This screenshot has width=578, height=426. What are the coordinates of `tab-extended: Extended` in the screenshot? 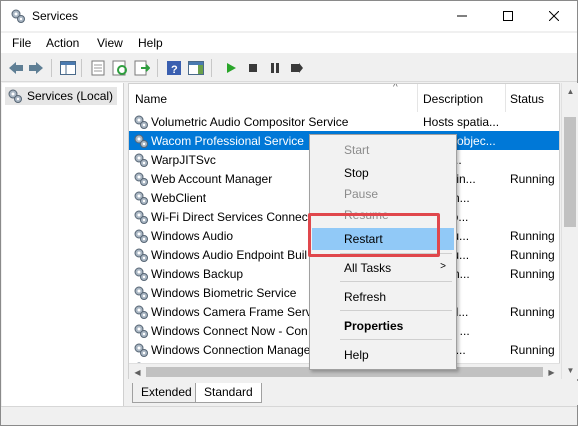 It's located at (166, 393).